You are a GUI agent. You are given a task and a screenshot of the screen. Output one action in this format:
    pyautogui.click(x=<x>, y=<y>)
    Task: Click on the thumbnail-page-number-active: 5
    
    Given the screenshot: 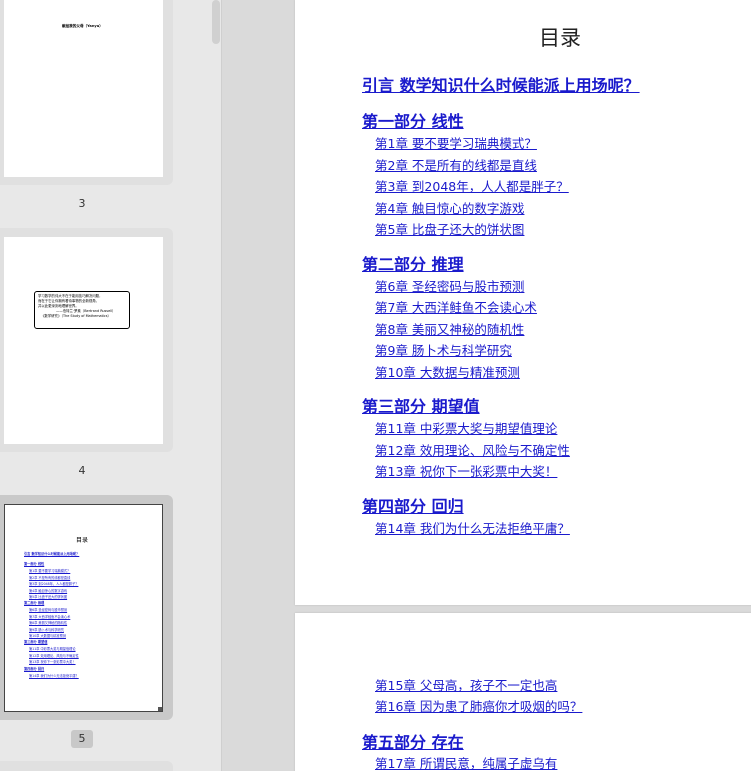 What is the action you would take?
    pyautogui.click(x=82, y=739)
    